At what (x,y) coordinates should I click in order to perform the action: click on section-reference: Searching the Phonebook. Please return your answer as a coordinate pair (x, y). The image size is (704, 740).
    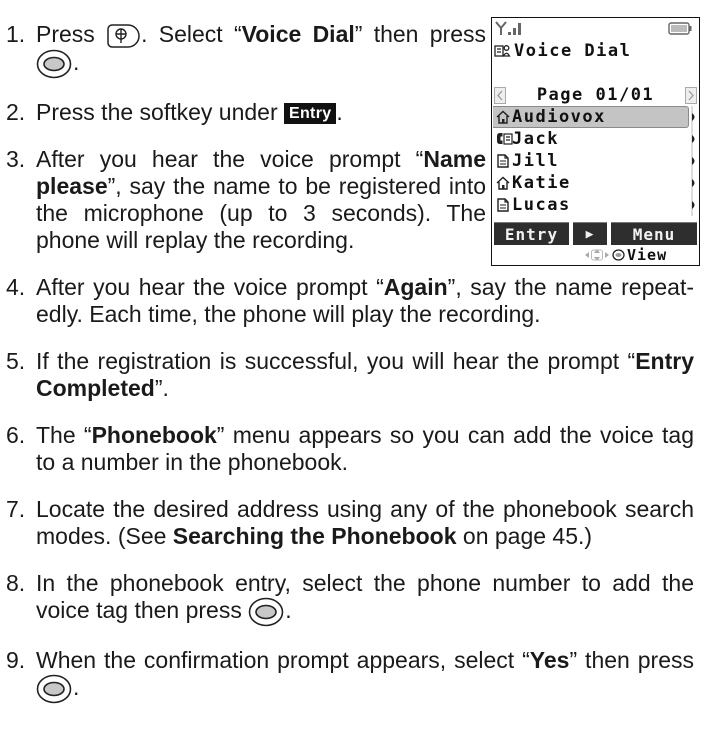
    Looking at the image, I should click on (314, 535).